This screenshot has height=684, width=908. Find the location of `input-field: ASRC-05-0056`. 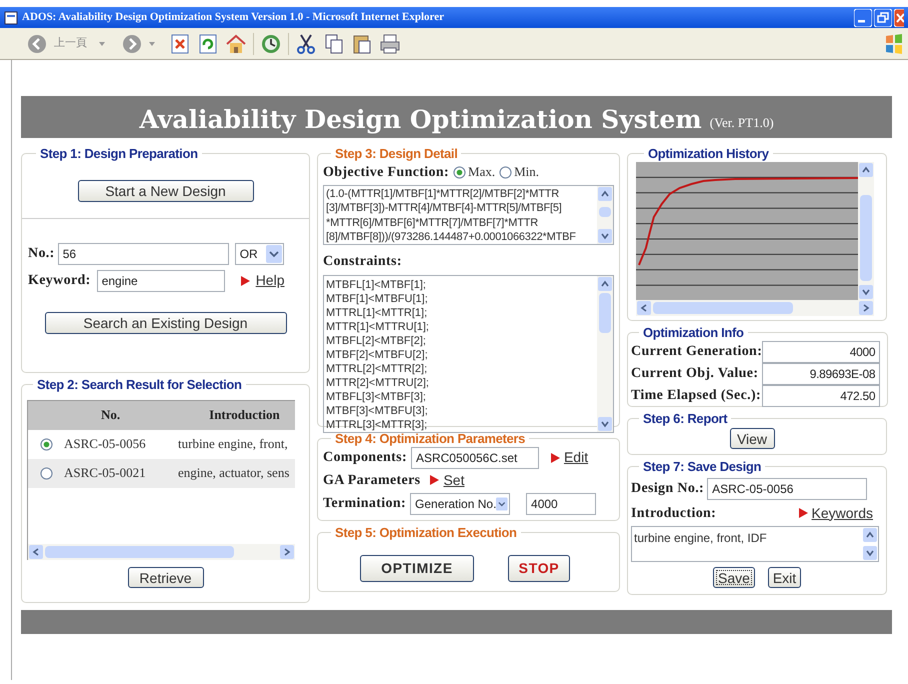

input-field: ASRC-05-0056 is located at coordinates (787, 489).